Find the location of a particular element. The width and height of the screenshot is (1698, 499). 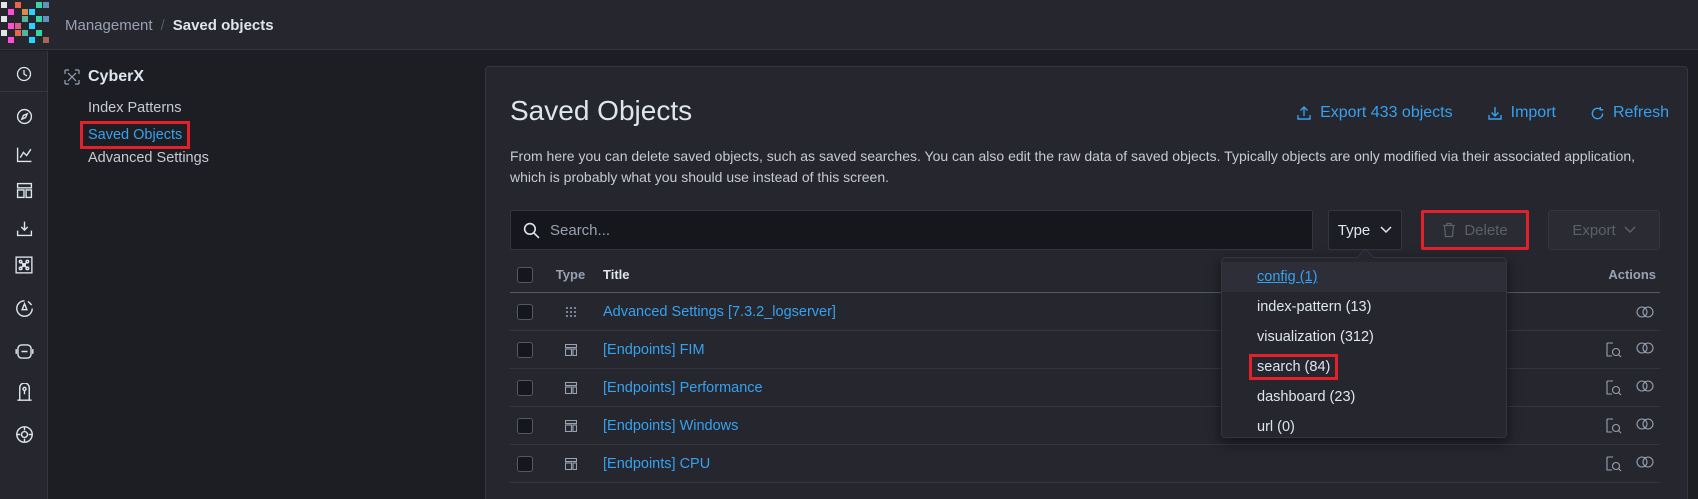

graph-icon is located at coordinates (24, 265).